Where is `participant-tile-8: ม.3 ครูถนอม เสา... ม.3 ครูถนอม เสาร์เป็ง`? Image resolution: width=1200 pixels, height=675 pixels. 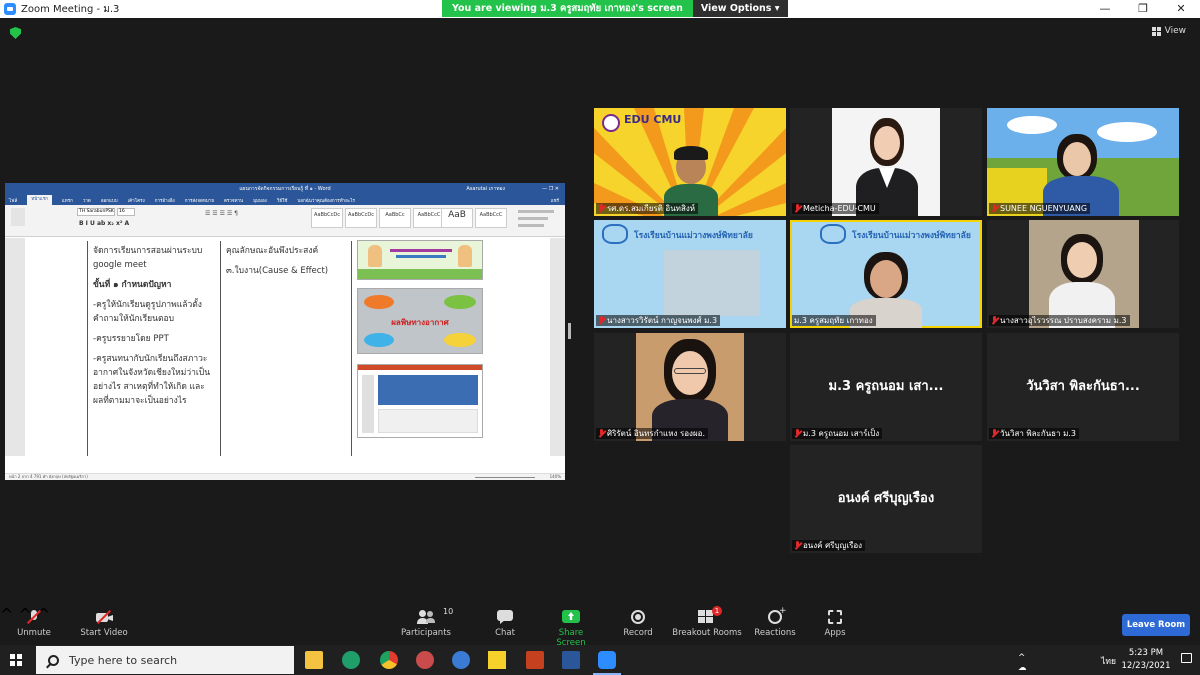 participant-tile-8: ม.3 ครูถนอม เสา... ม.3 ครูถนอม เสาร์เป็ง is located at coordinates (886, 387).